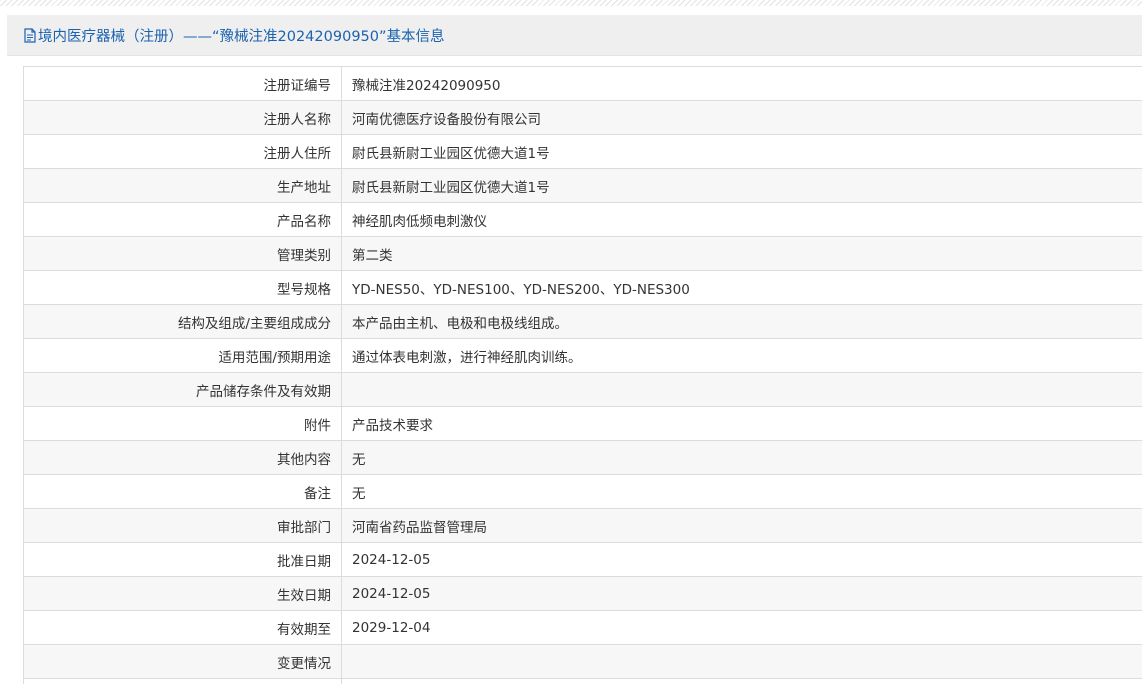 Image resolution: width=1142 pixels, height=684 pixels. I want to click on table-row: 有效期至 2029-12-04, so click(582, 627).